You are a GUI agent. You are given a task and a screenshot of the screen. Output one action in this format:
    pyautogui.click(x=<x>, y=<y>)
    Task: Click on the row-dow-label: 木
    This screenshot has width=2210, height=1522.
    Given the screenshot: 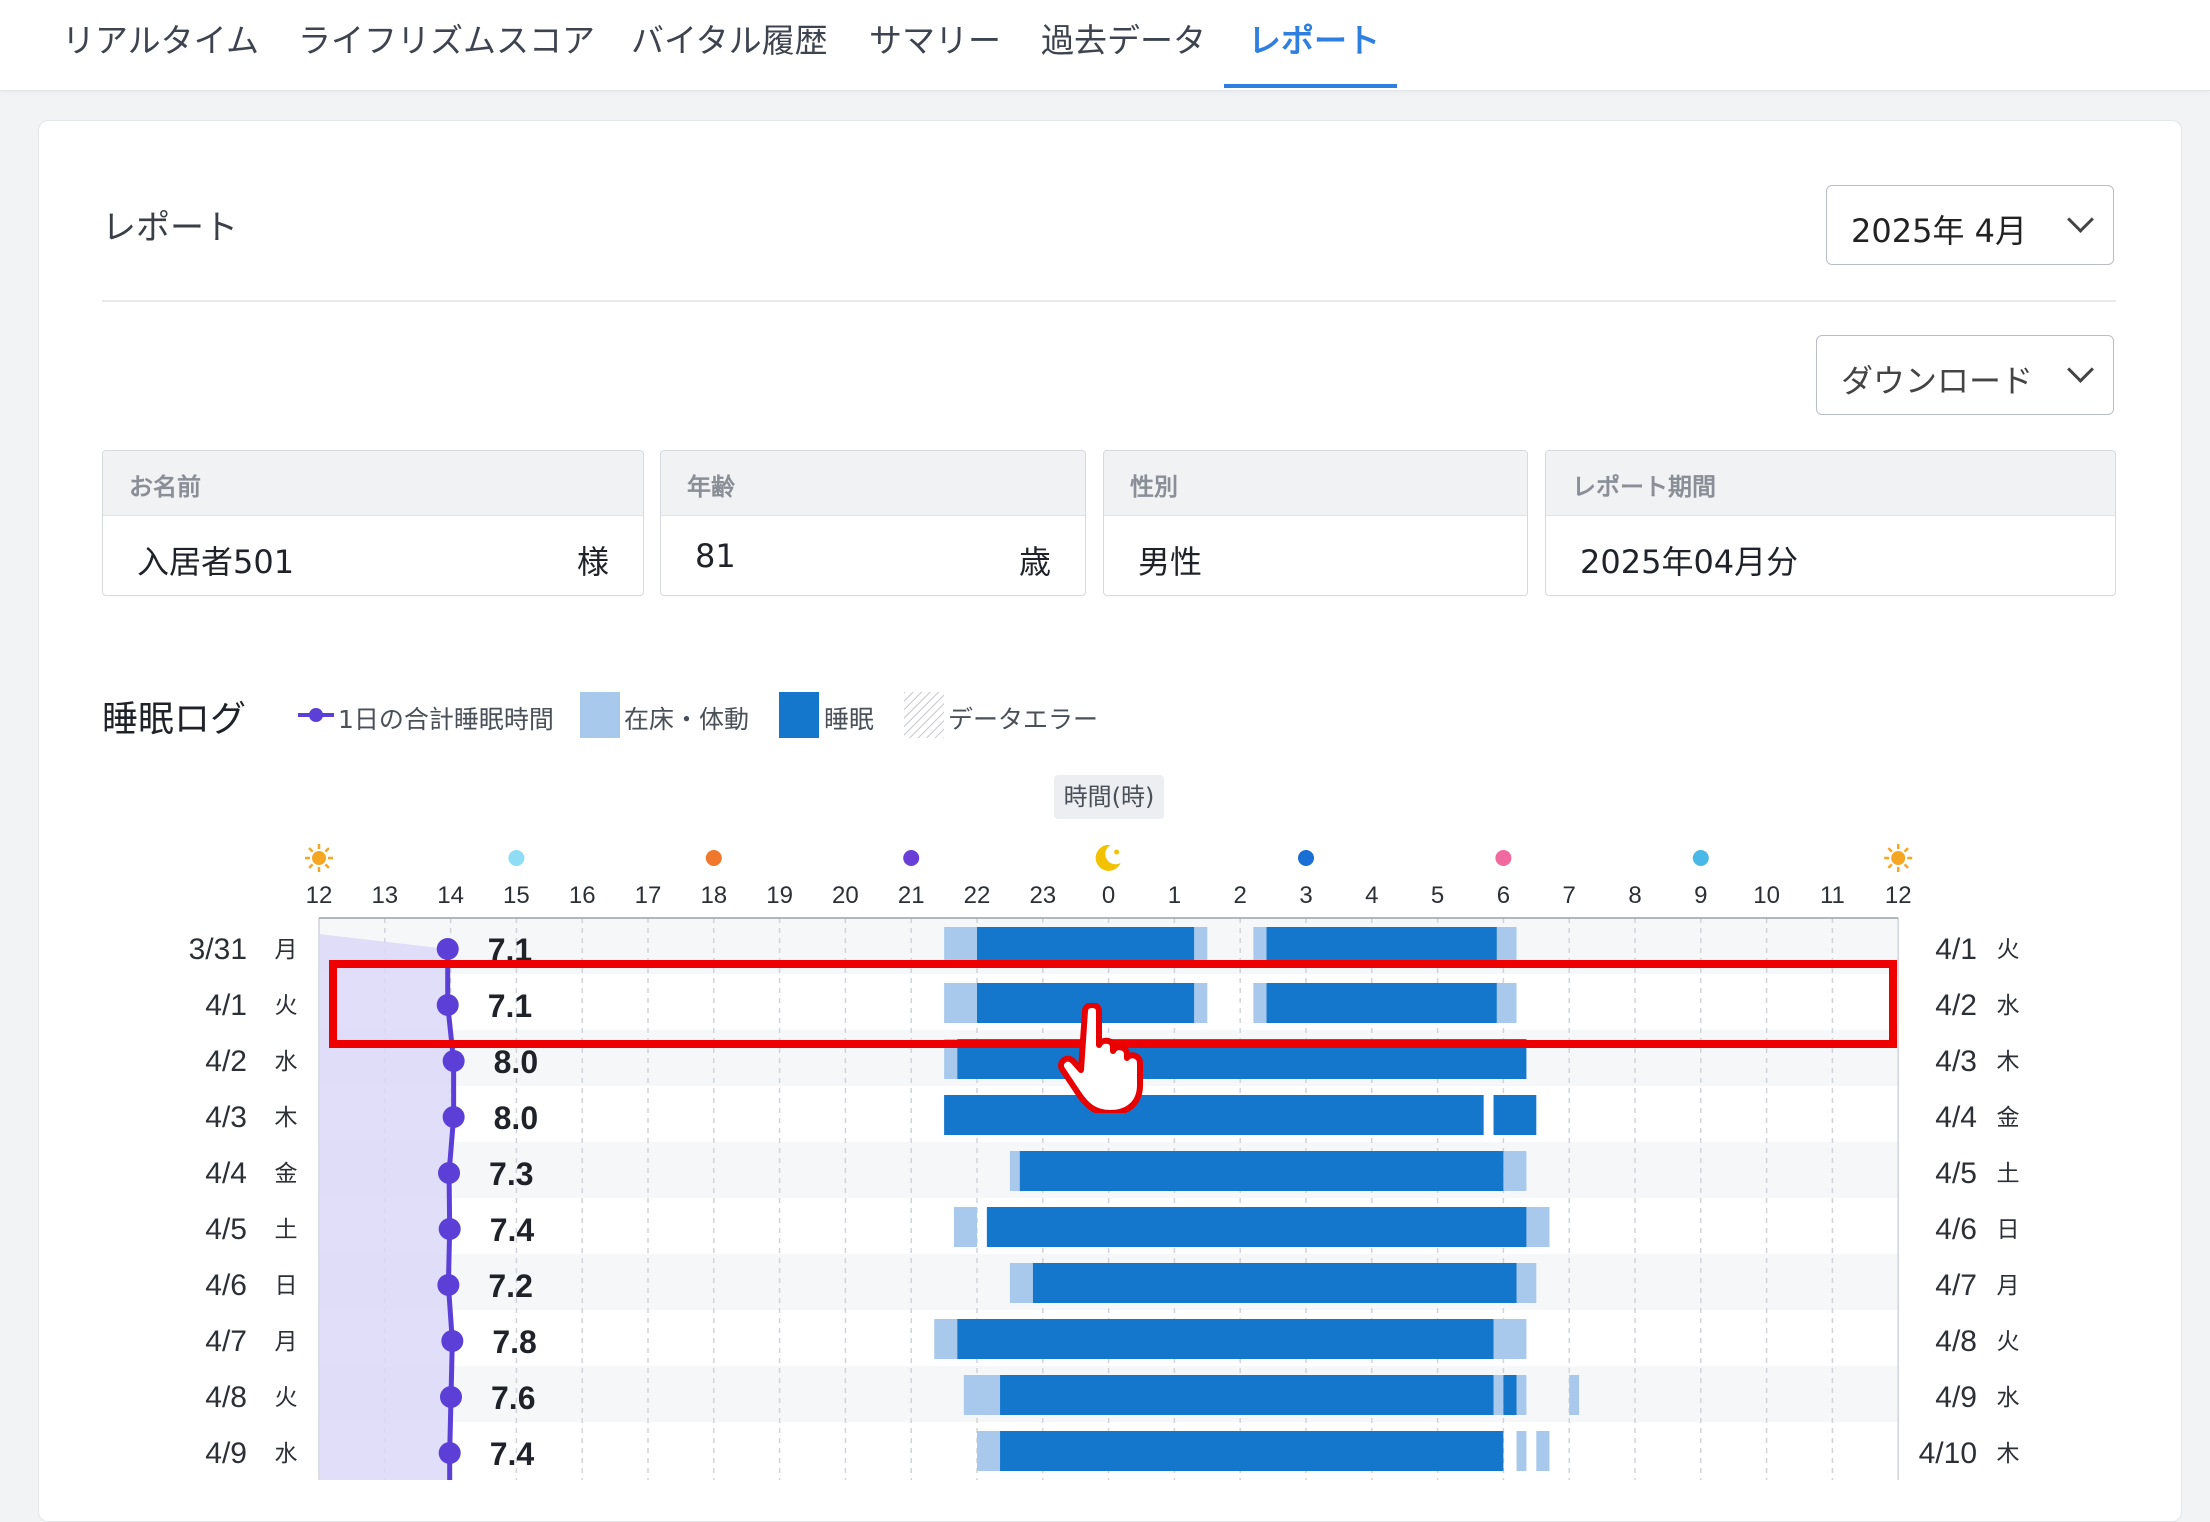 What is the action you would take?
    pyautogui.click(x=286, y=1117)
    